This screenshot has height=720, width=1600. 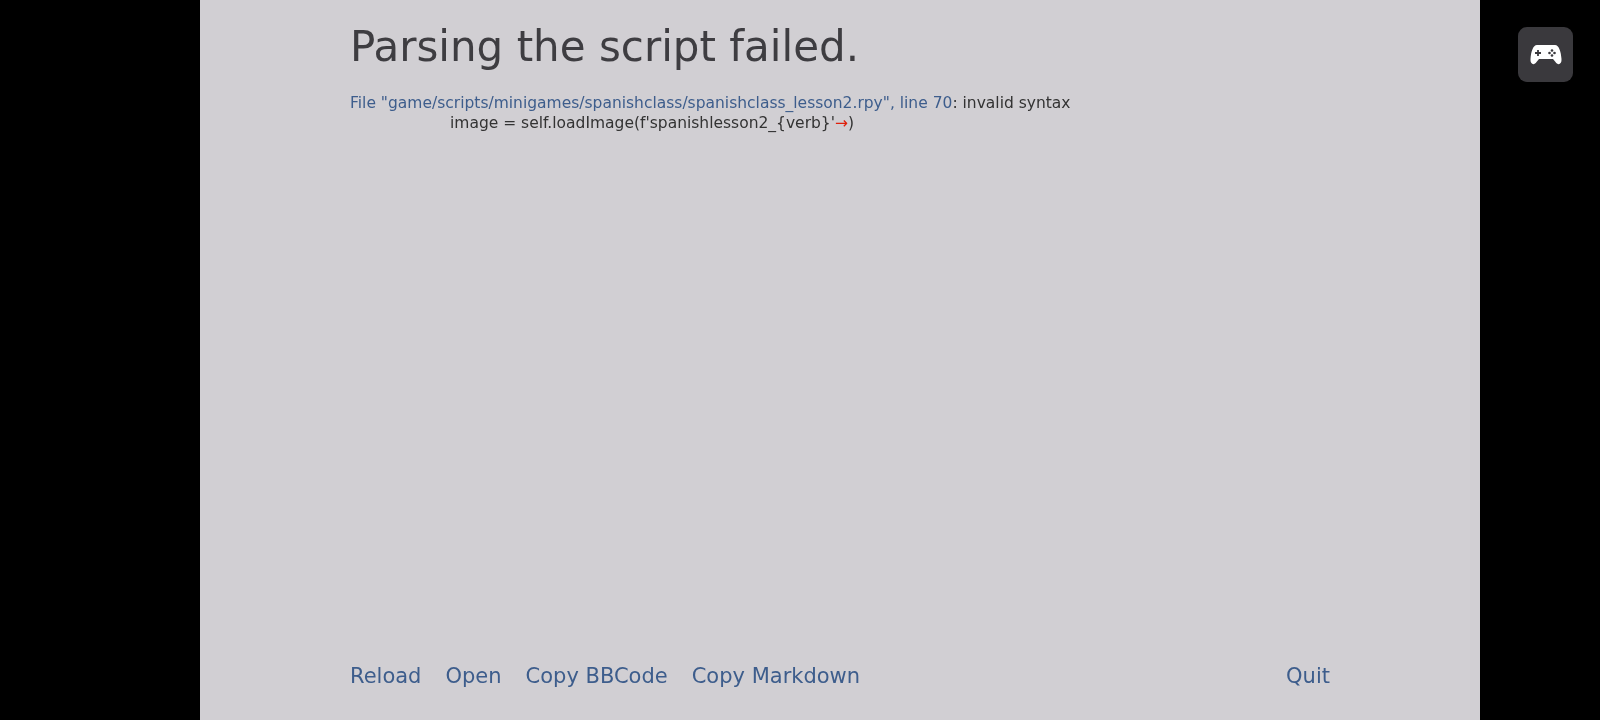 What do you see at coordinates (473, 676) in the screenshot?
I see `action-button: Open` at bounding box center [473, 676].